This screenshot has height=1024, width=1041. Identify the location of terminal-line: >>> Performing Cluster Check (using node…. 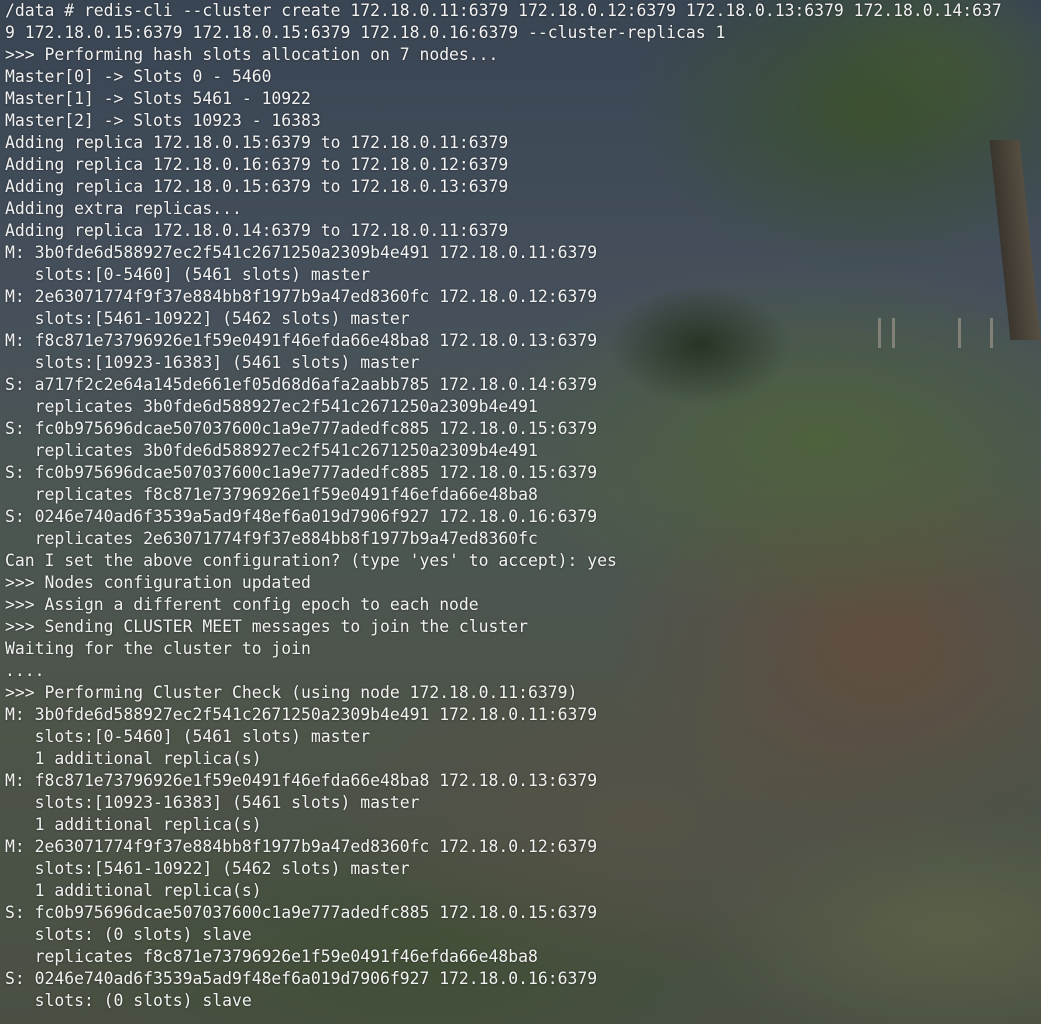
(291, 692).